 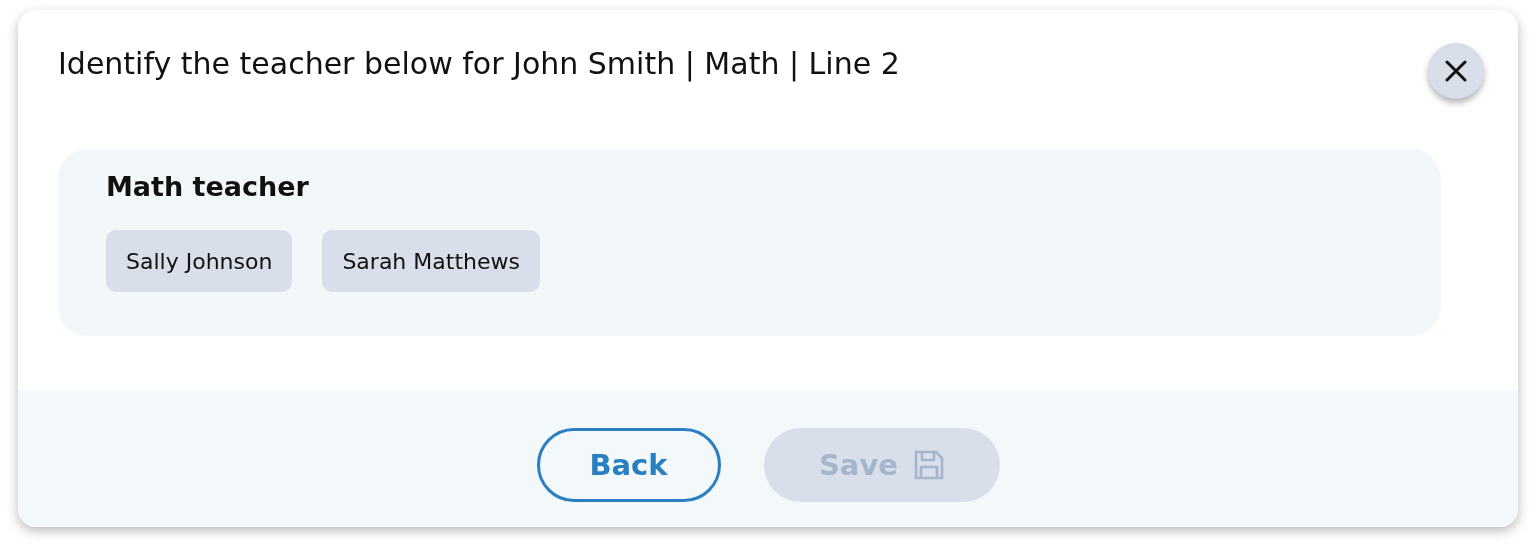 I want to click on teacher-option: Sally Johnson, so click(x=199, y=261).